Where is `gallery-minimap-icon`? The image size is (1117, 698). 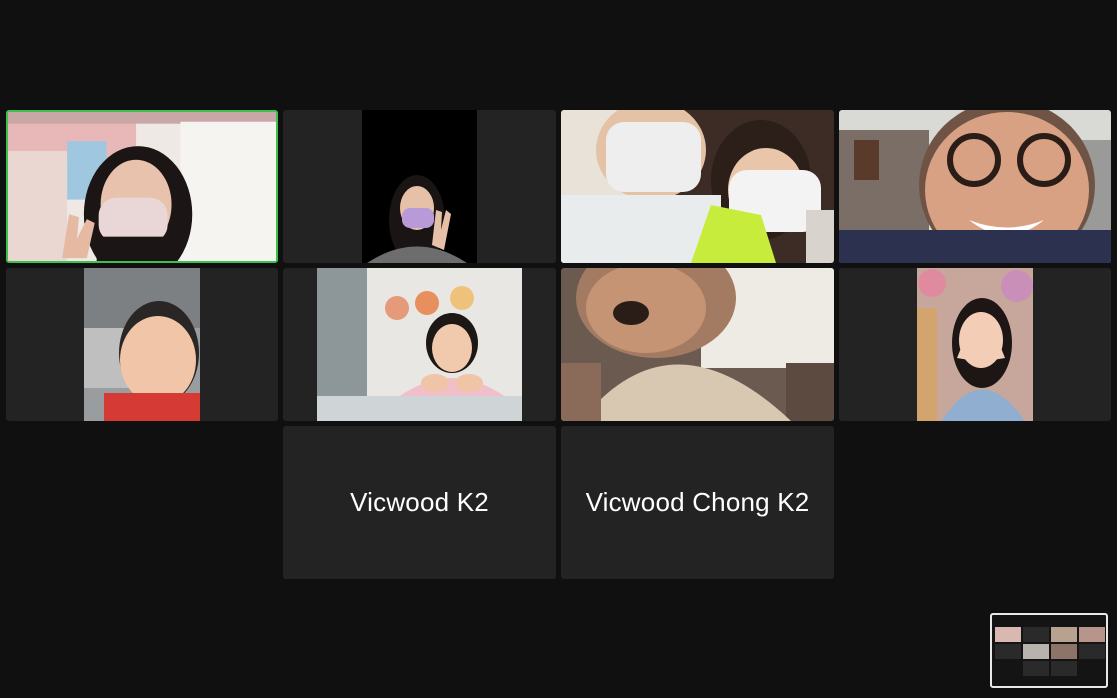 gallery-minimap-icon is located at coordinates (1049, 650).